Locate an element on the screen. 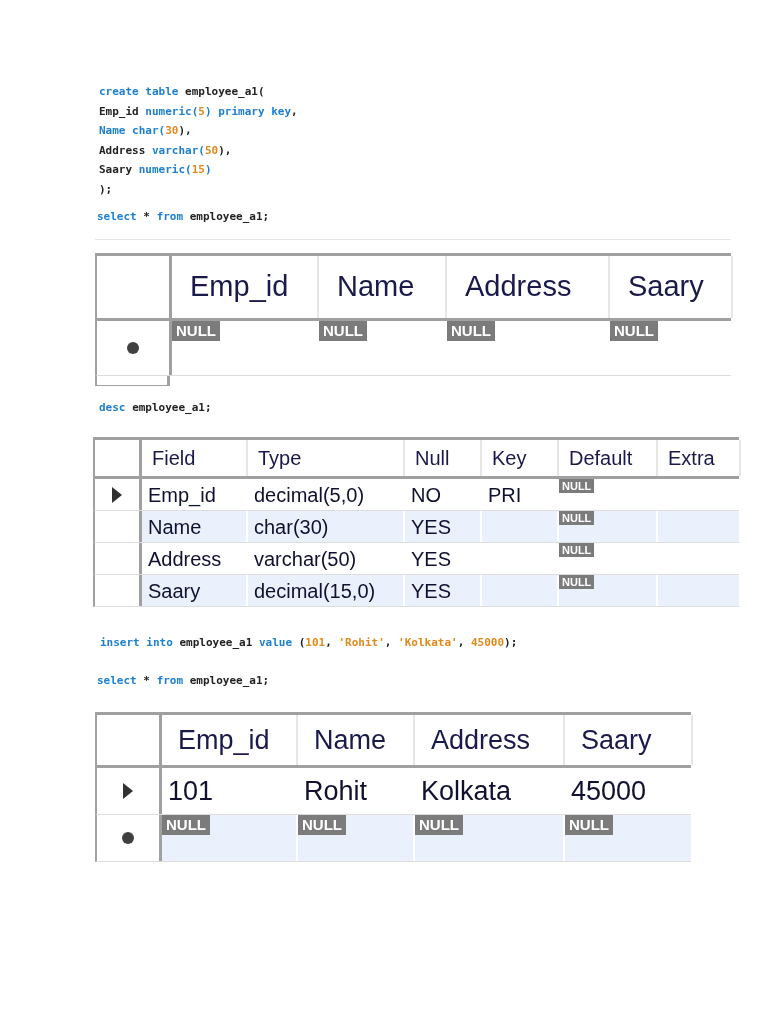 The height and width of the screenshot is (1024, 768). table-cell: char(30) is located at coordinates (326, 526).